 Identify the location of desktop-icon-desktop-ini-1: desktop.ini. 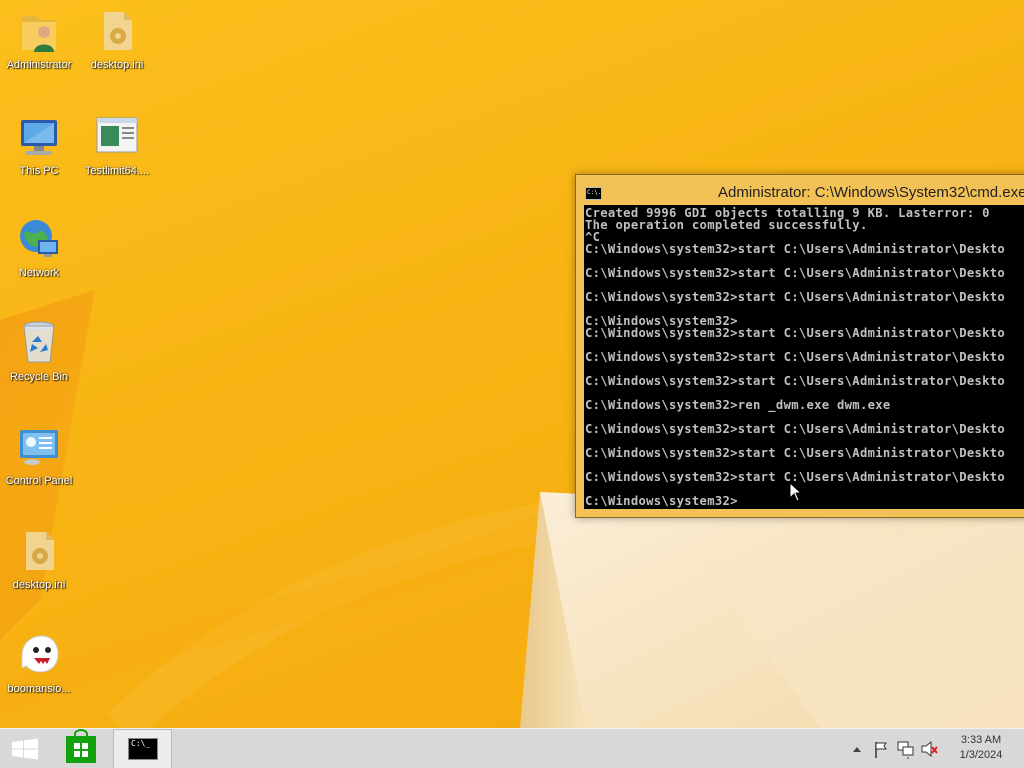
(117, 39).